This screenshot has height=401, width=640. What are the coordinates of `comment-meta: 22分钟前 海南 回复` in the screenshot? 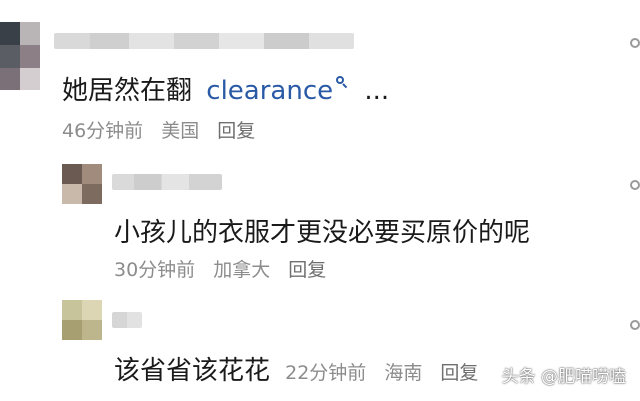 It's located at (387, 373).